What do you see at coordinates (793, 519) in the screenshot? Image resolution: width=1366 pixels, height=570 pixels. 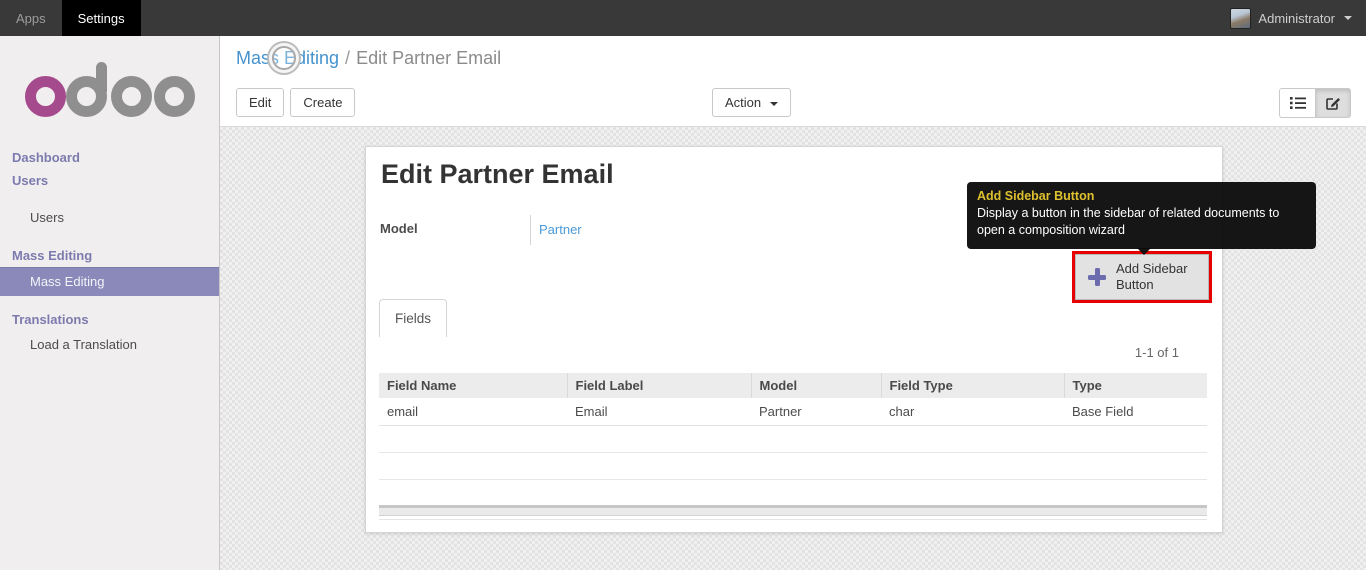 I see `divider` at bounding box center [793, 519].